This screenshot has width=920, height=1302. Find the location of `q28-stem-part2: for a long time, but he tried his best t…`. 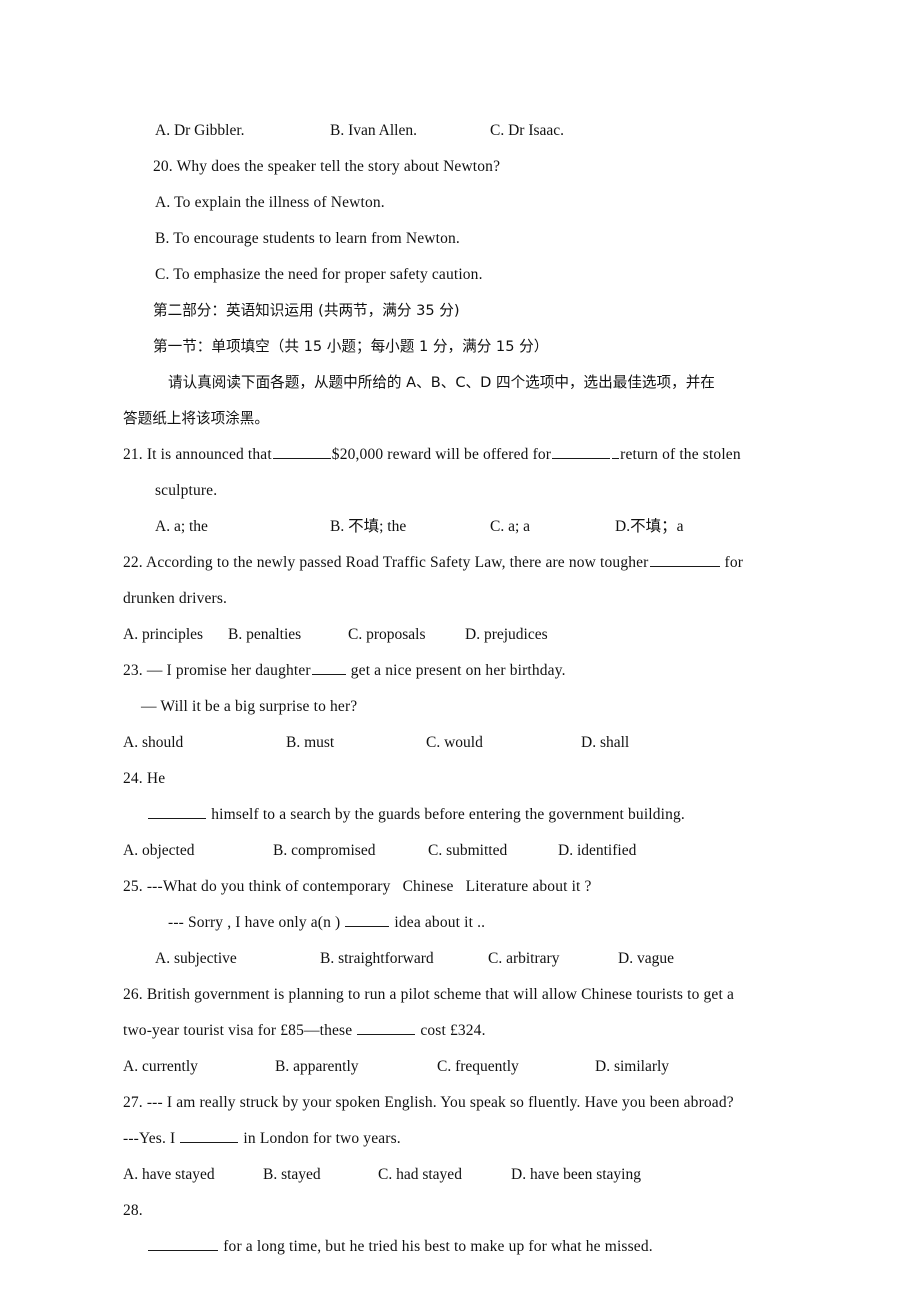

q28-stem-part2: for a long time, but he tried his best t… is located at coordinates (438, 1246).